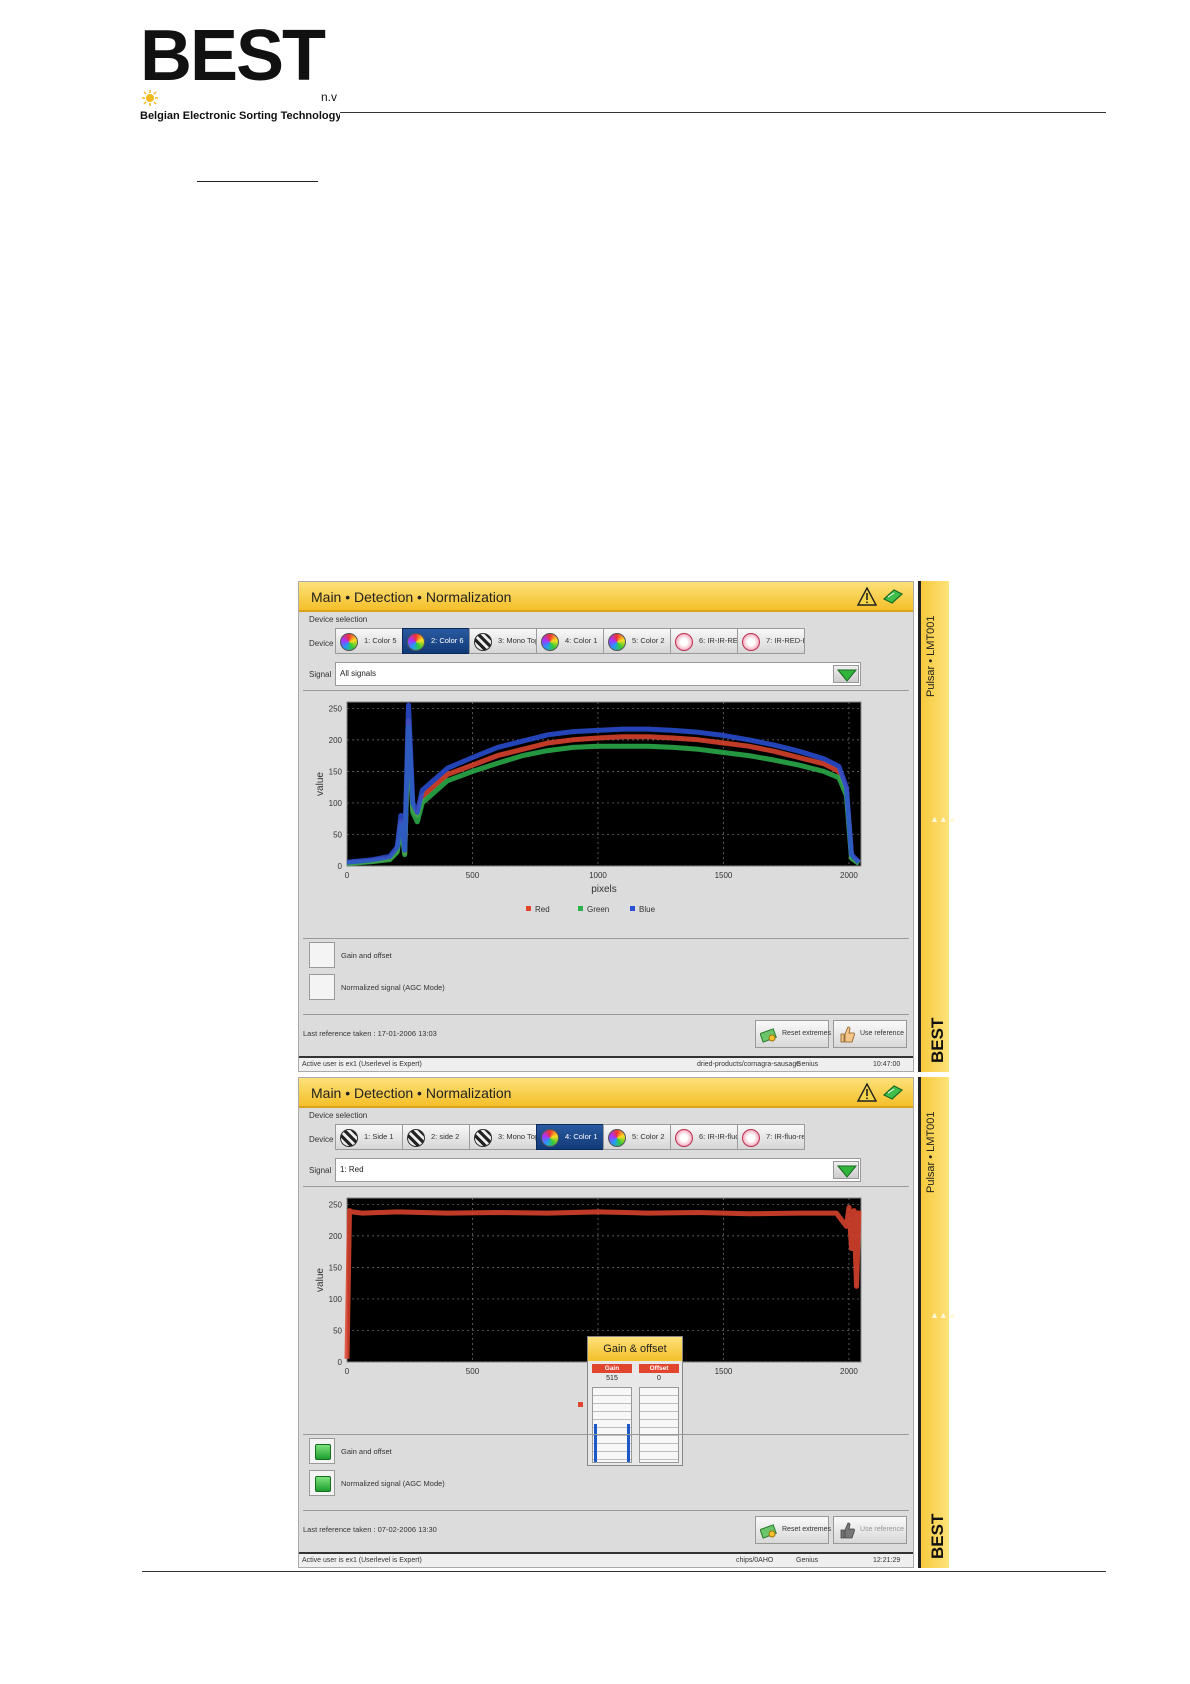 The image size is (1190, 1684). What do you see at coordinates (436, 1137) in the screenshot?
I see `device-button-2: 2: side 2` at bounding box center [436, 1137].